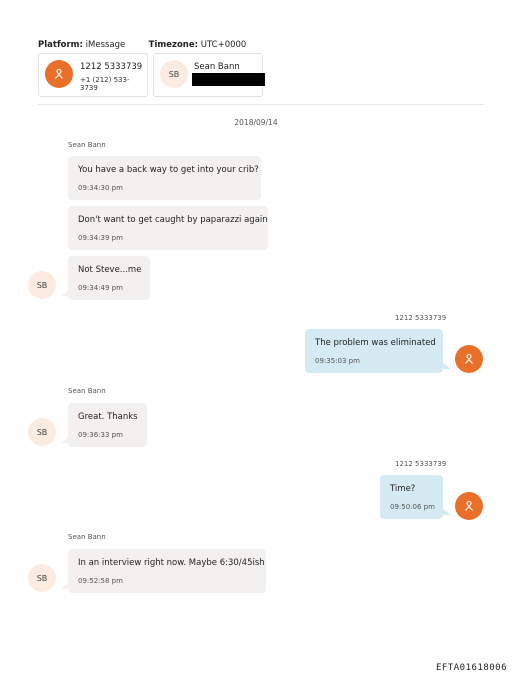  What do you see at coordinates (110, 270) in the screenshot?
I see `message-text: Not Steve...me` at bounding box center [110, 270].